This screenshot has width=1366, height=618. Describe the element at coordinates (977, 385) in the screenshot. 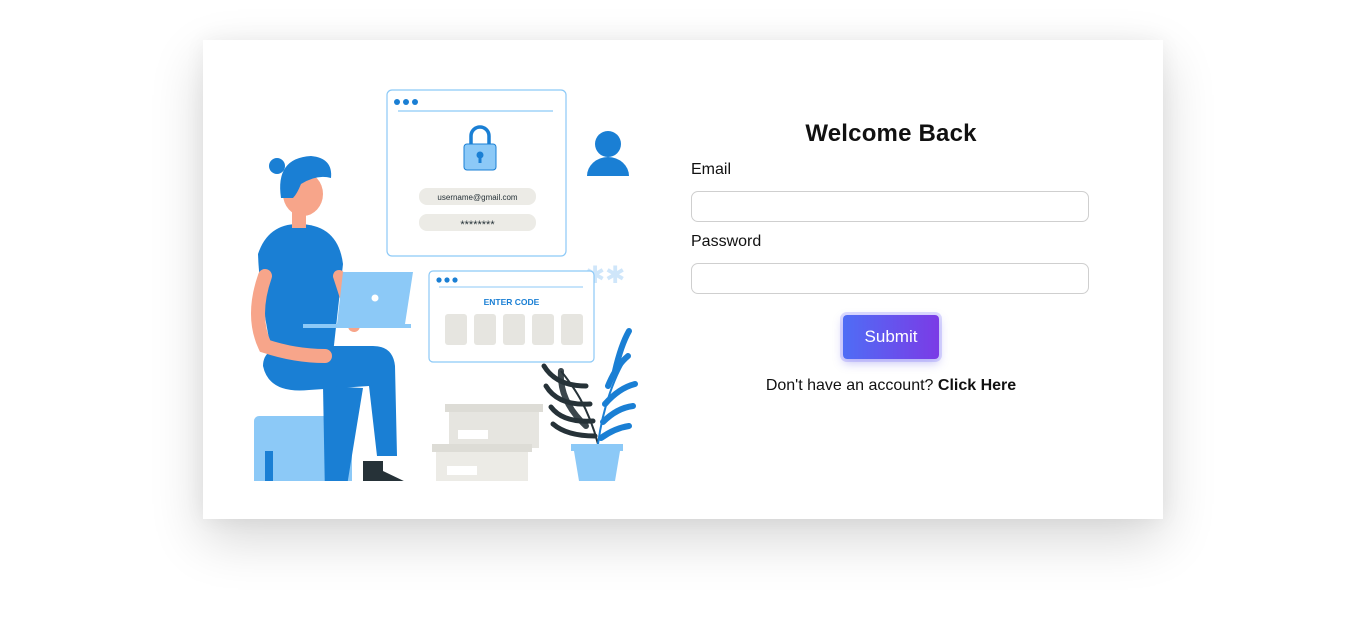

I see `signup-link: Click Here` at that location.